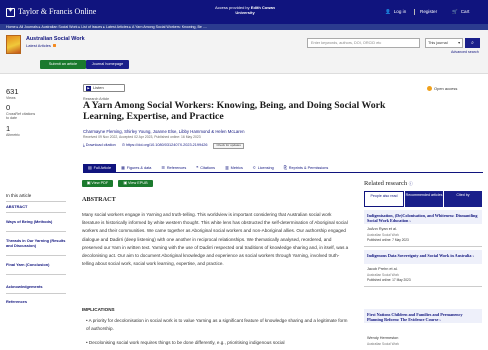  I want to click on document-icon: ▤, so click(90, 168).